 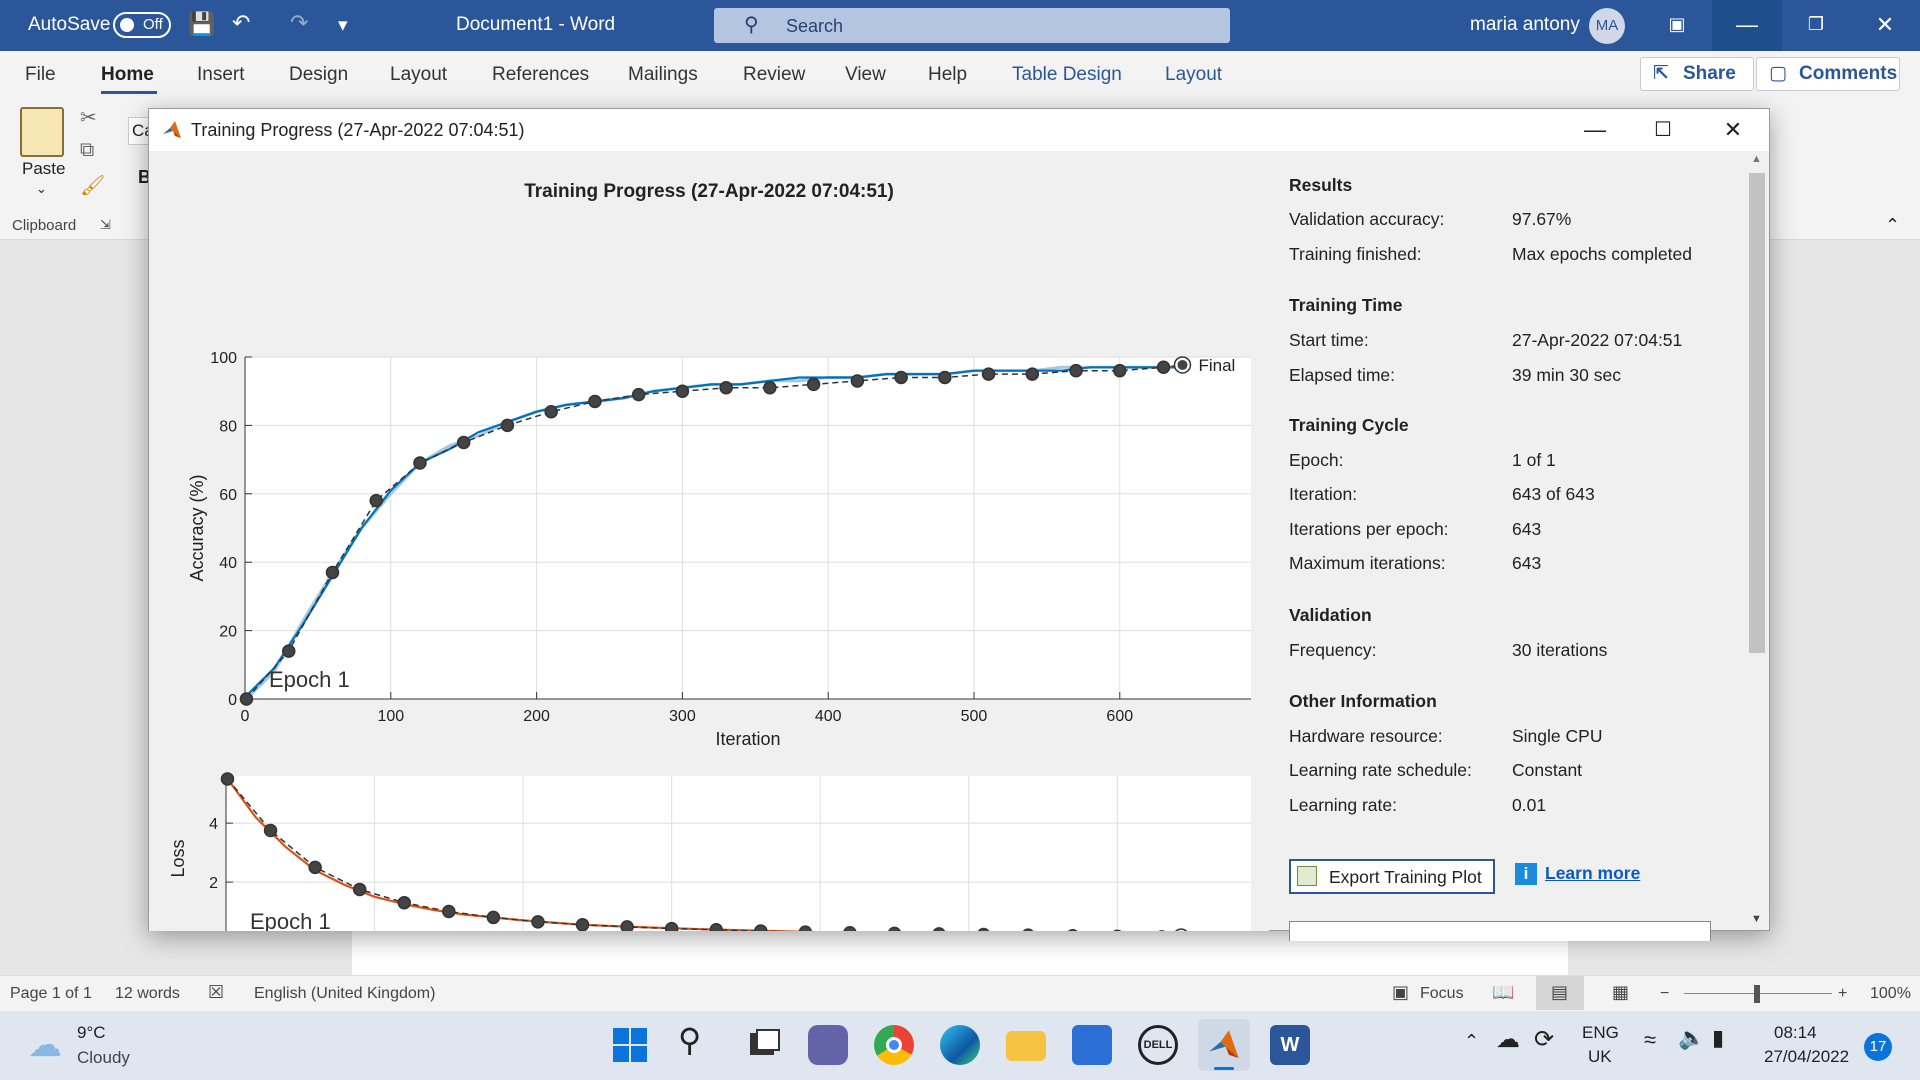 I want to click on minimize-icon: —, so click(x=1747, y=25).